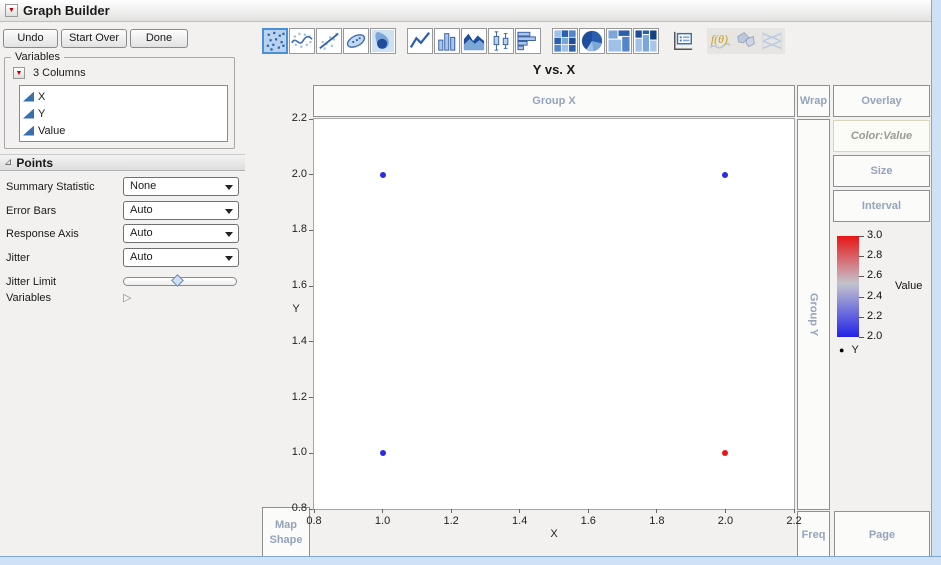  What do you see at coordinates (875, 315) in the screenshot?
I see `legend-tick-label: 2.2` at bounding box center [875, 315].